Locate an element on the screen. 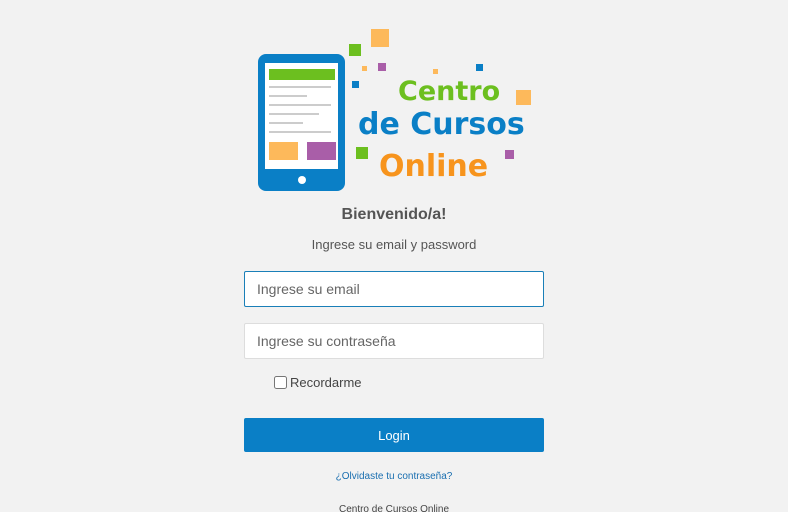  tablet-header-bar is located at coordinates (302, 74).